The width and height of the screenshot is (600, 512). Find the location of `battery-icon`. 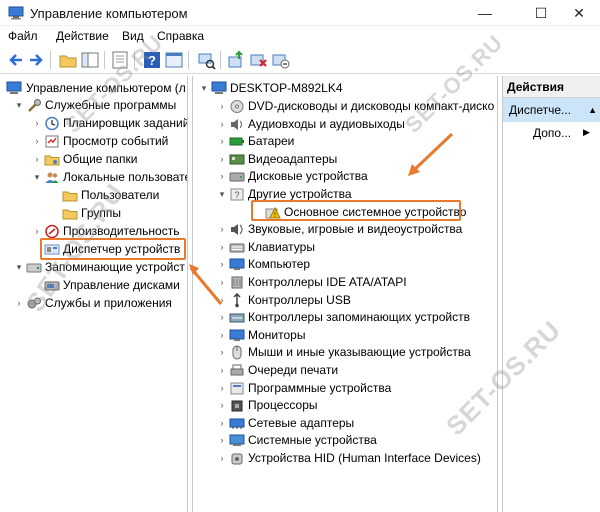

battery-icon is located at coordinates (236, 141).